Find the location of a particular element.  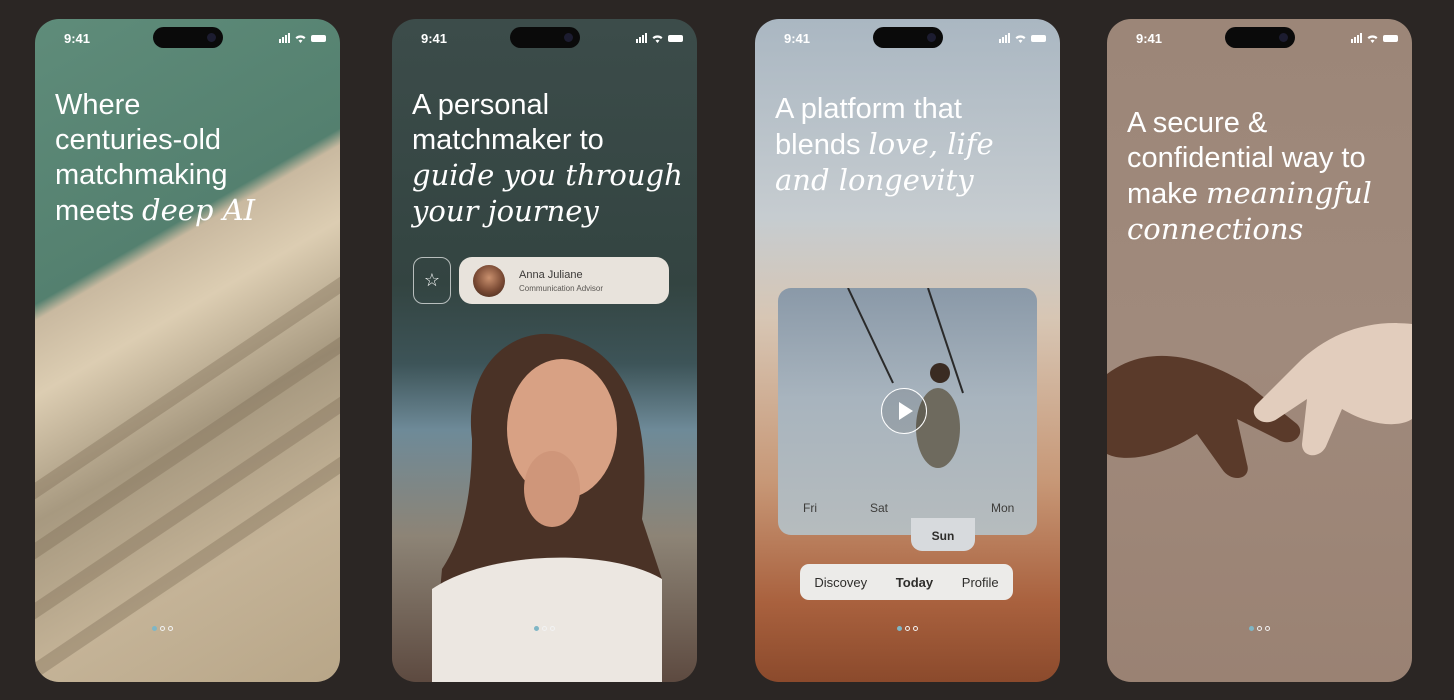

avatar is located at coordinates (489, 281).